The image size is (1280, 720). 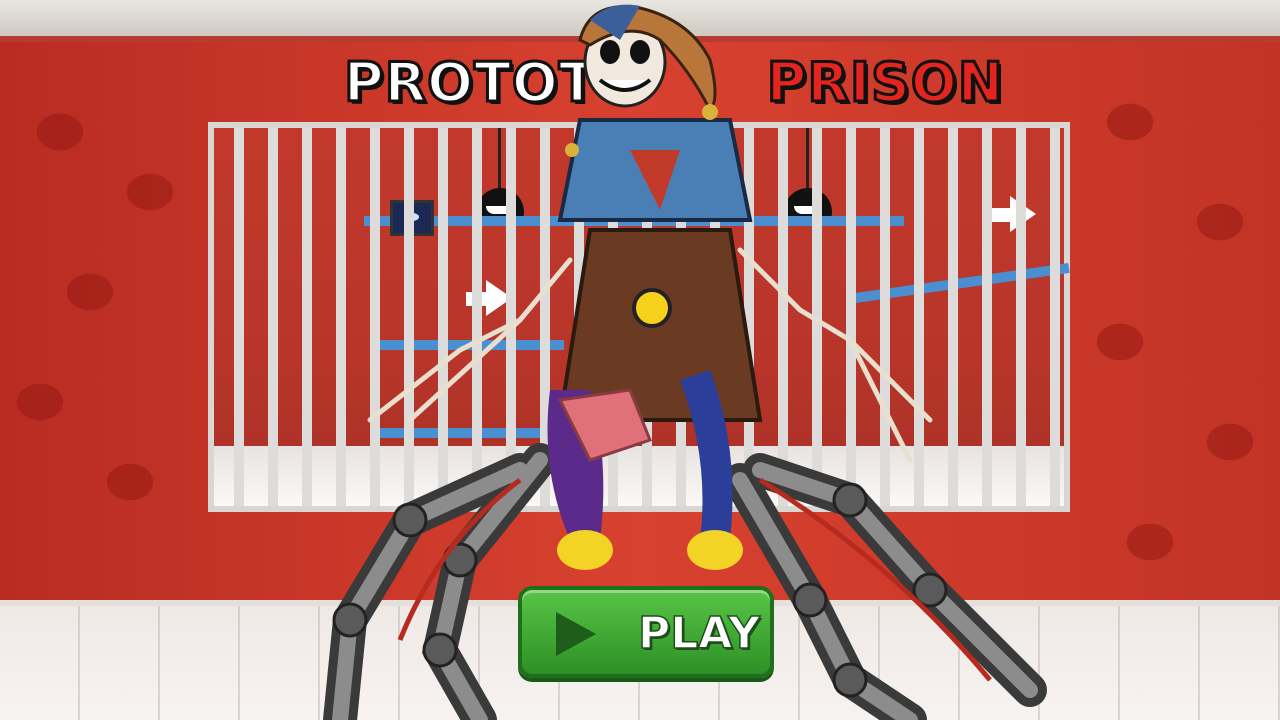 What do you see at coordinates (699, 633) in the screenshot?
I see `play-button-label: PLAY` at bounding box center [699, 633].